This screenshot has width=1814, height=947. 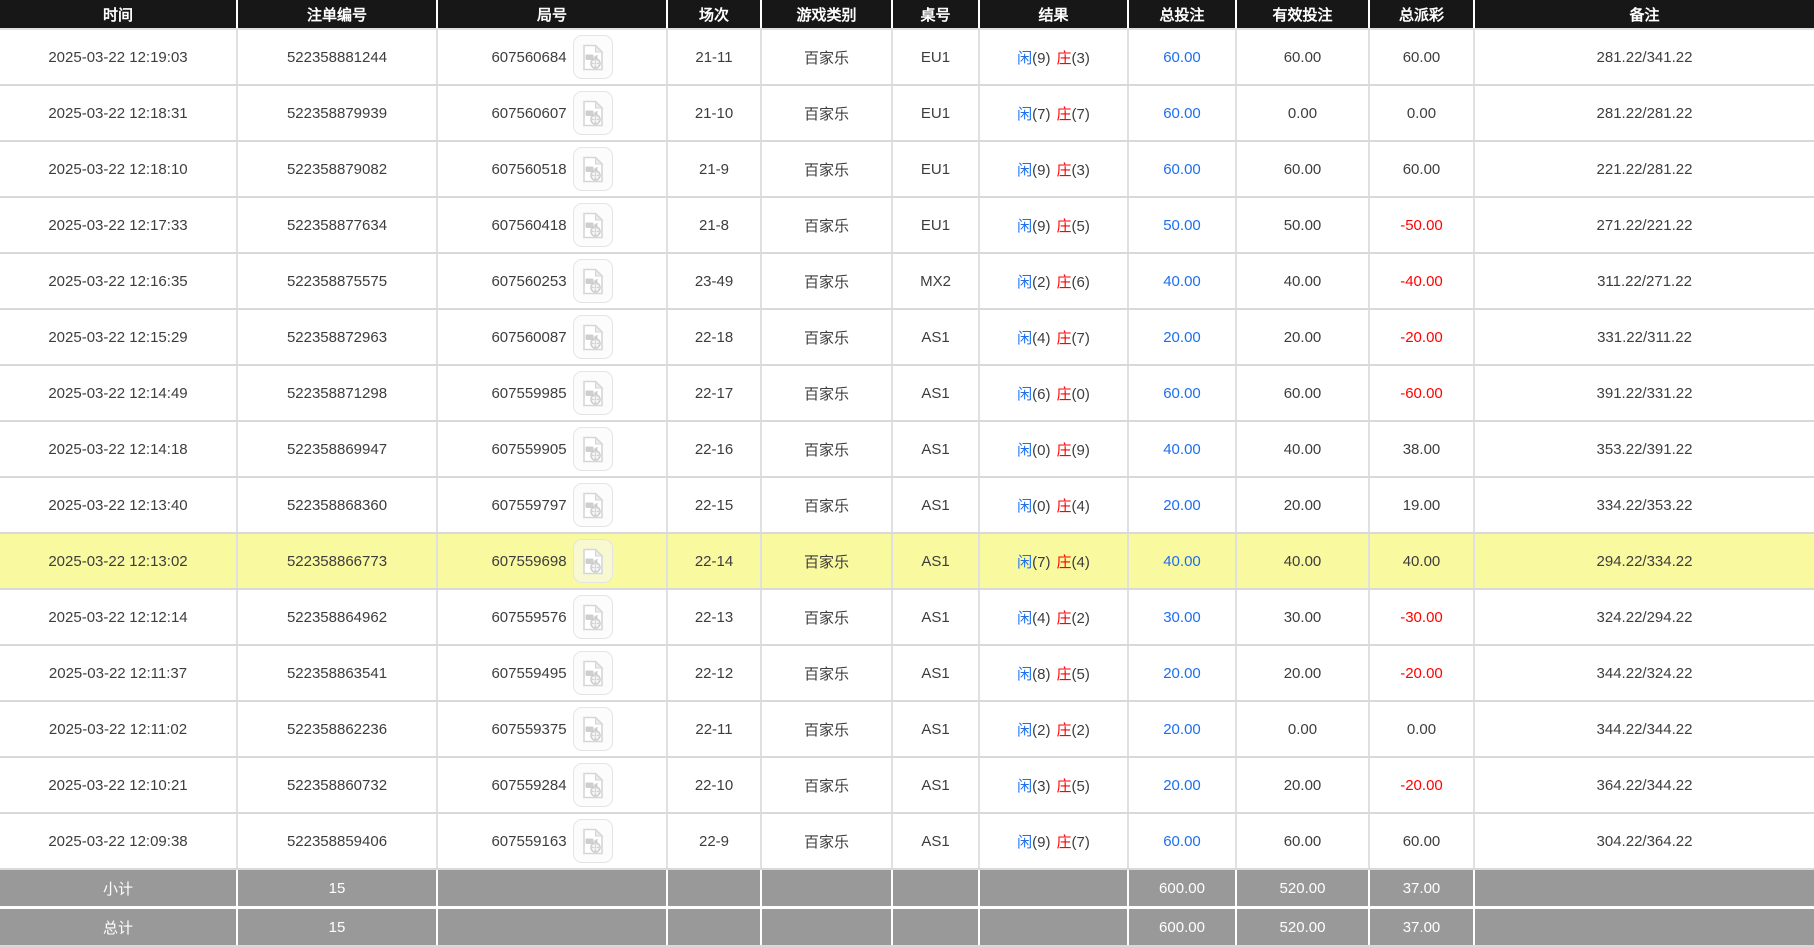 What do you see at coordinates (119, 505) in the screenshot?
I see `cell-time: 2025-03-22 12:13:40` at bounding box center [119, 505].